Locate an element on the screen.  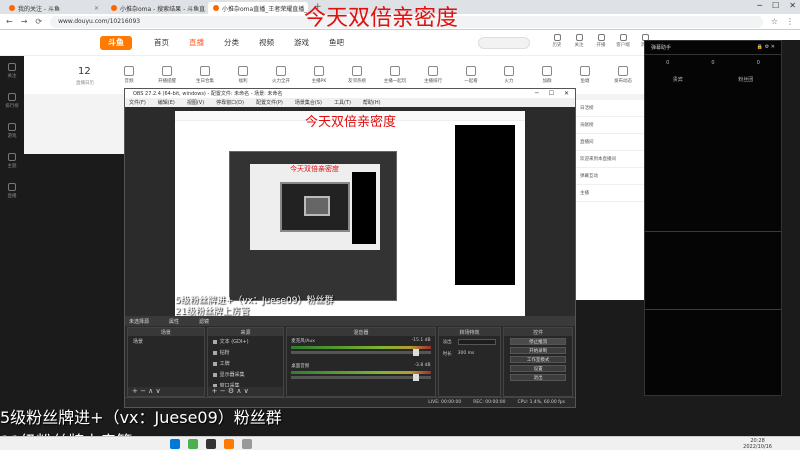
category-item: 主播排行 is located at coordinates (433, 75).